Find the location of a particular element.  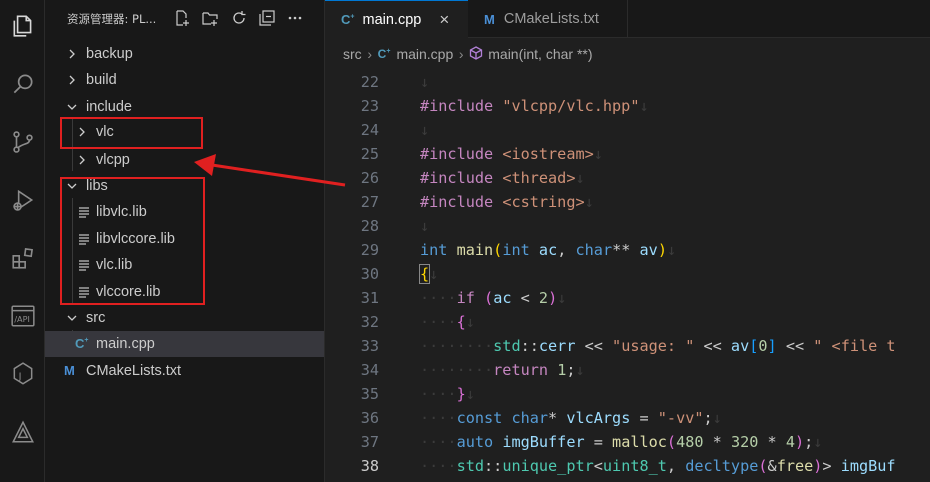

tree-label: vlc is located at coordinates (105, 132).